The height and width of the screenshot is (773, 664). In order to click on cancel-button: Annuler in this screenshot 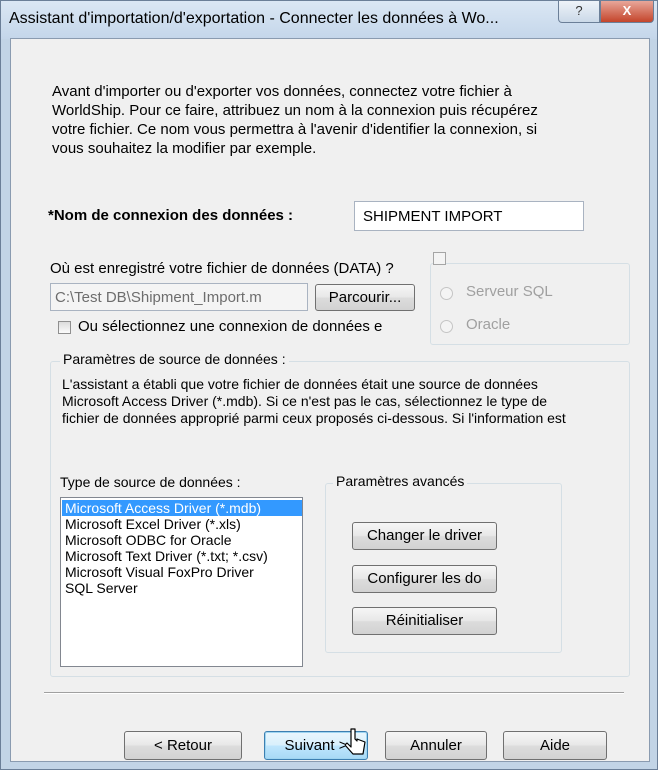, I will do `click(436, 745)`.